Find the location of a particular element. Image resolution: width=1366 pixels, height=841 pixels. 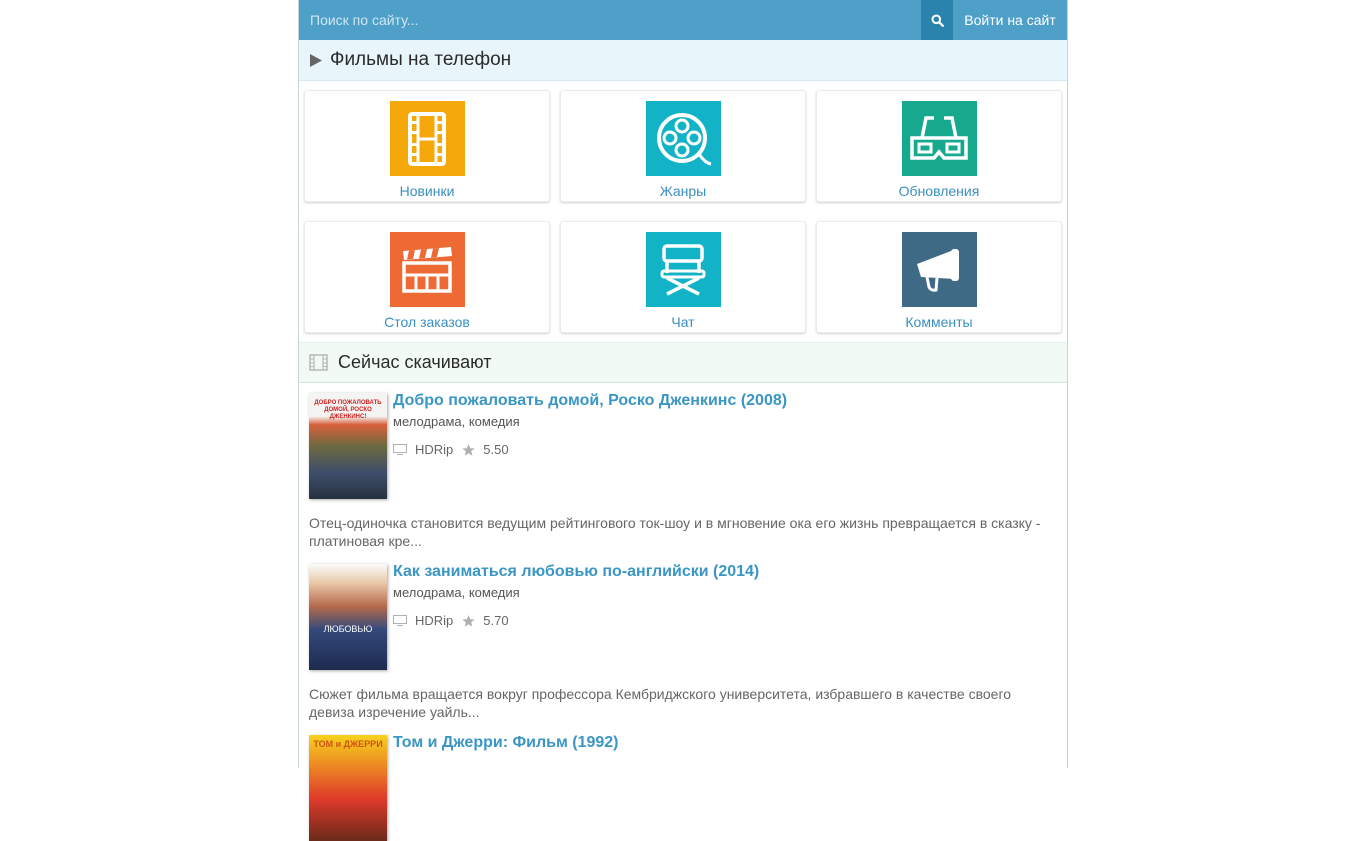

film-reel-icon is located at coordinates (684, 138).